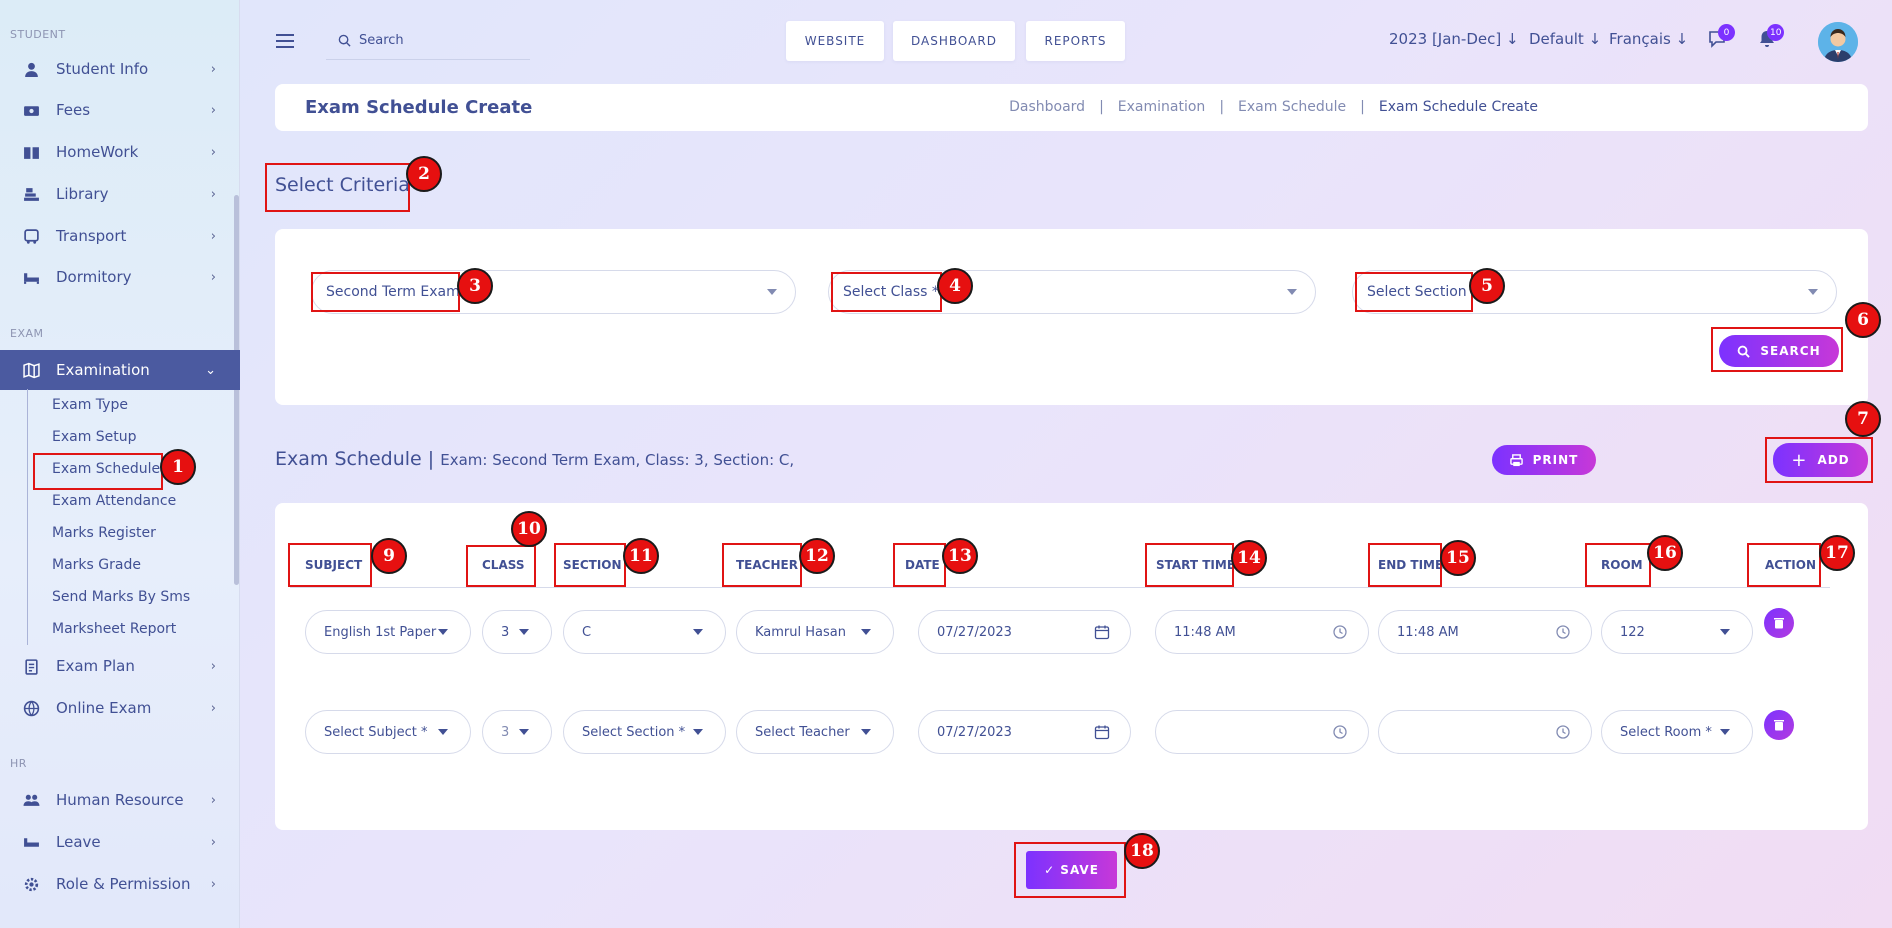 The width and height of the screenshot is (1892, 928). Describe the element at coordinates (517, 632) in the screenshot. I see `row1-class-select: 3` at that location.